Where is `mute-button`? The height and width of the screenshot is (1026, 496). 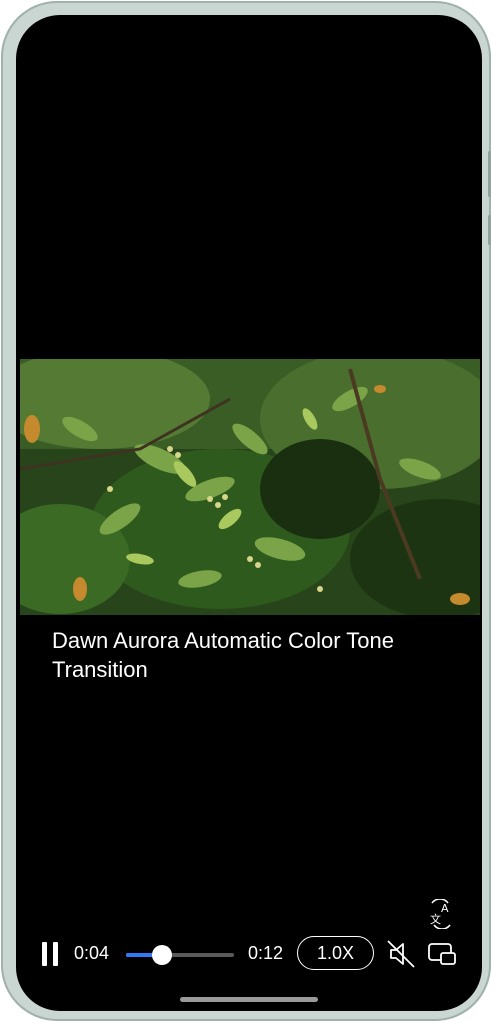 mute-button is located at coordinates (401, 954).